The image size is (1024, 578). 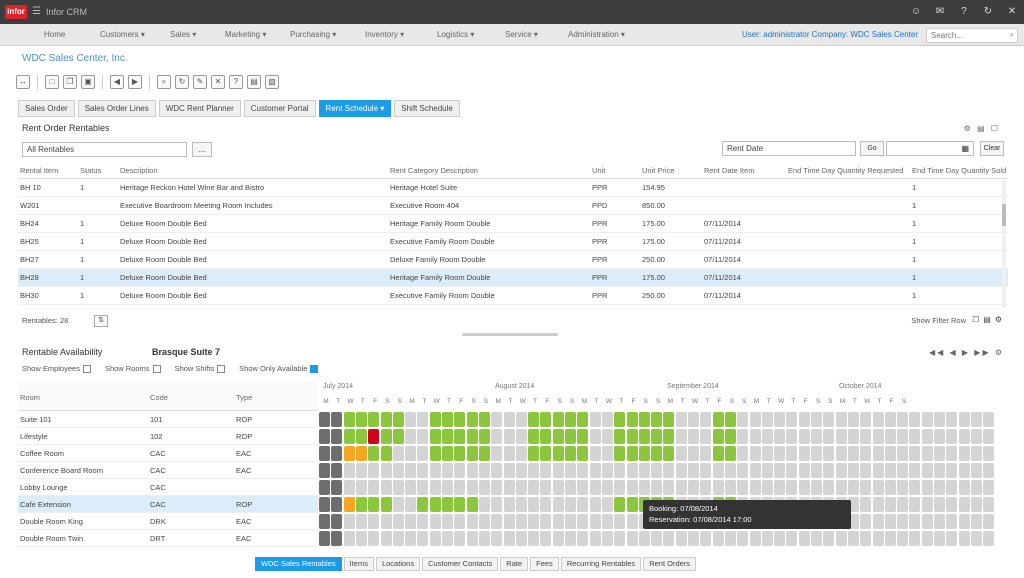 I want to click on option-checkbox: Show Only Available, so click(x=279, y=368).